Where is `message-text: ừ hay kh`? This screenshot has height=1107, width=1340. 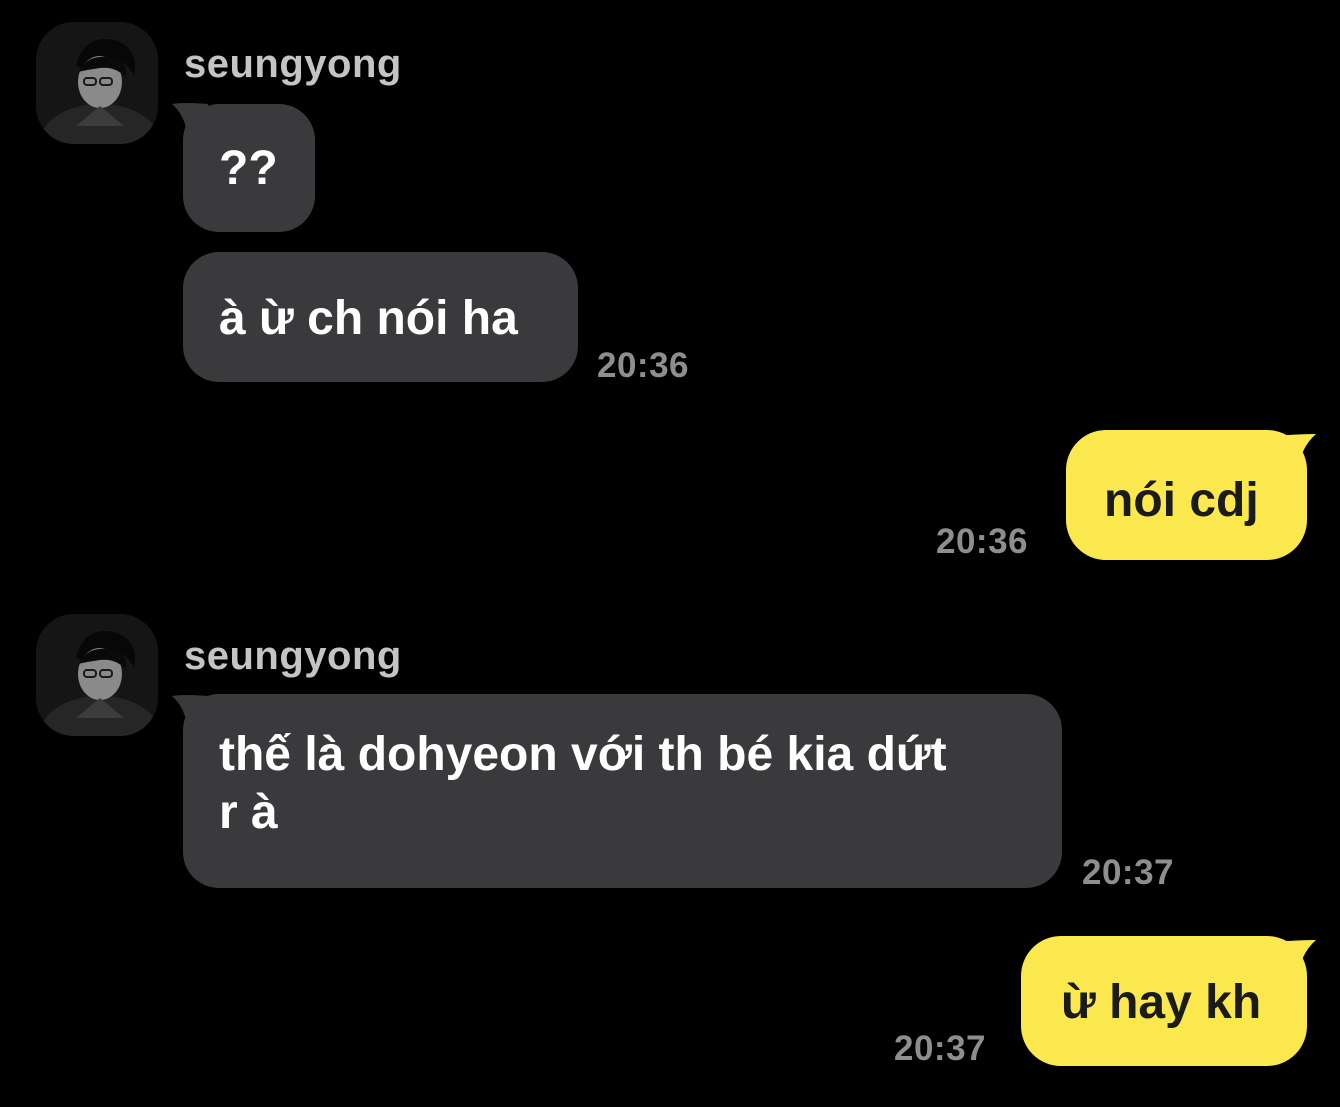
message-text: ừ hay kh is located at coordinates (1161, 1002).